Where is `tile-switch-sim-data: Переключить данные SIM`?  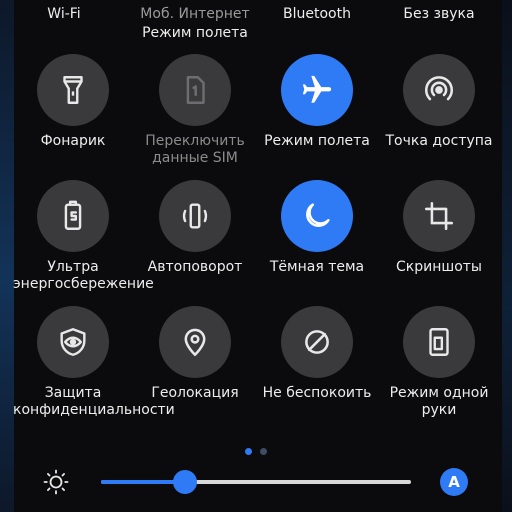
tile-switch-sim-data: Переключить данные SIM is located at coordinates (195, 110).